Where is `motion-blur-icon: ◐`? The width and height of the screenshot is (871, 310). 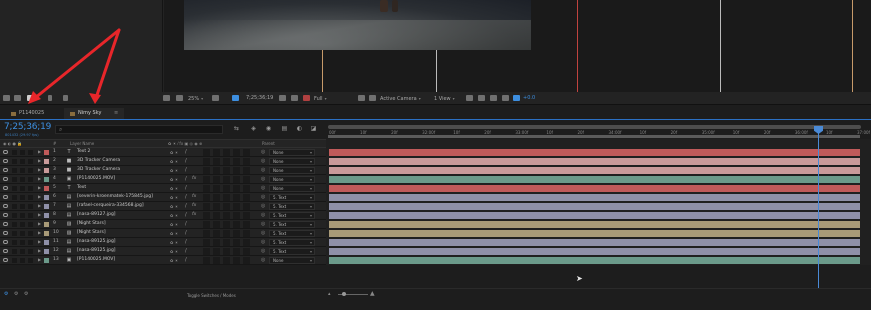 motion-blur-icon: ◐ is located at coordinates (299, 128).